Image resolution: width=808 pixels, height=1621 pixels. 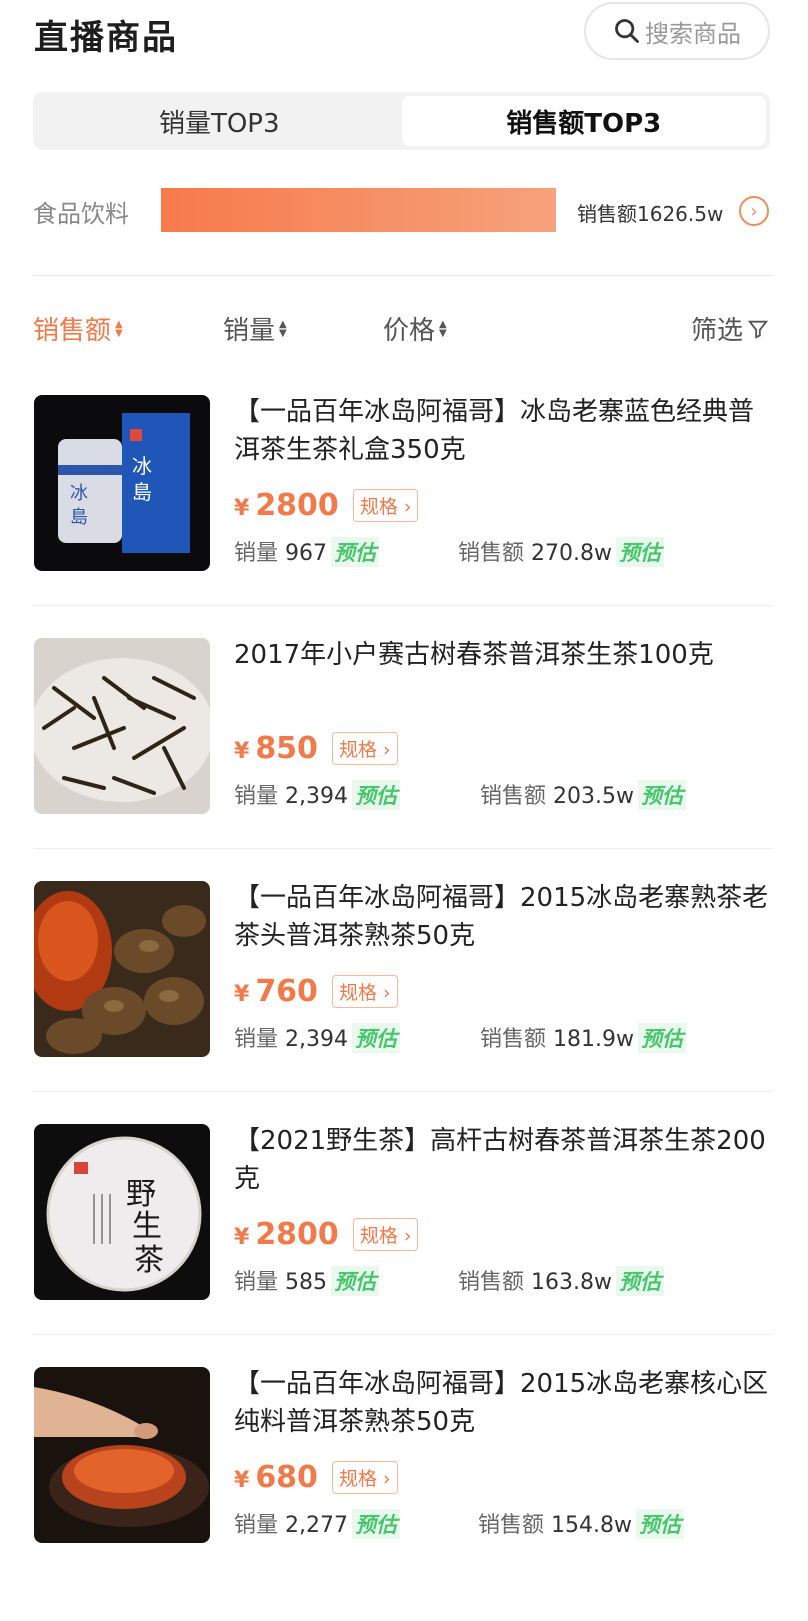 I want to click on sort-sales-volume: 销量 ▲ ▼, so click(x=255, y=328).